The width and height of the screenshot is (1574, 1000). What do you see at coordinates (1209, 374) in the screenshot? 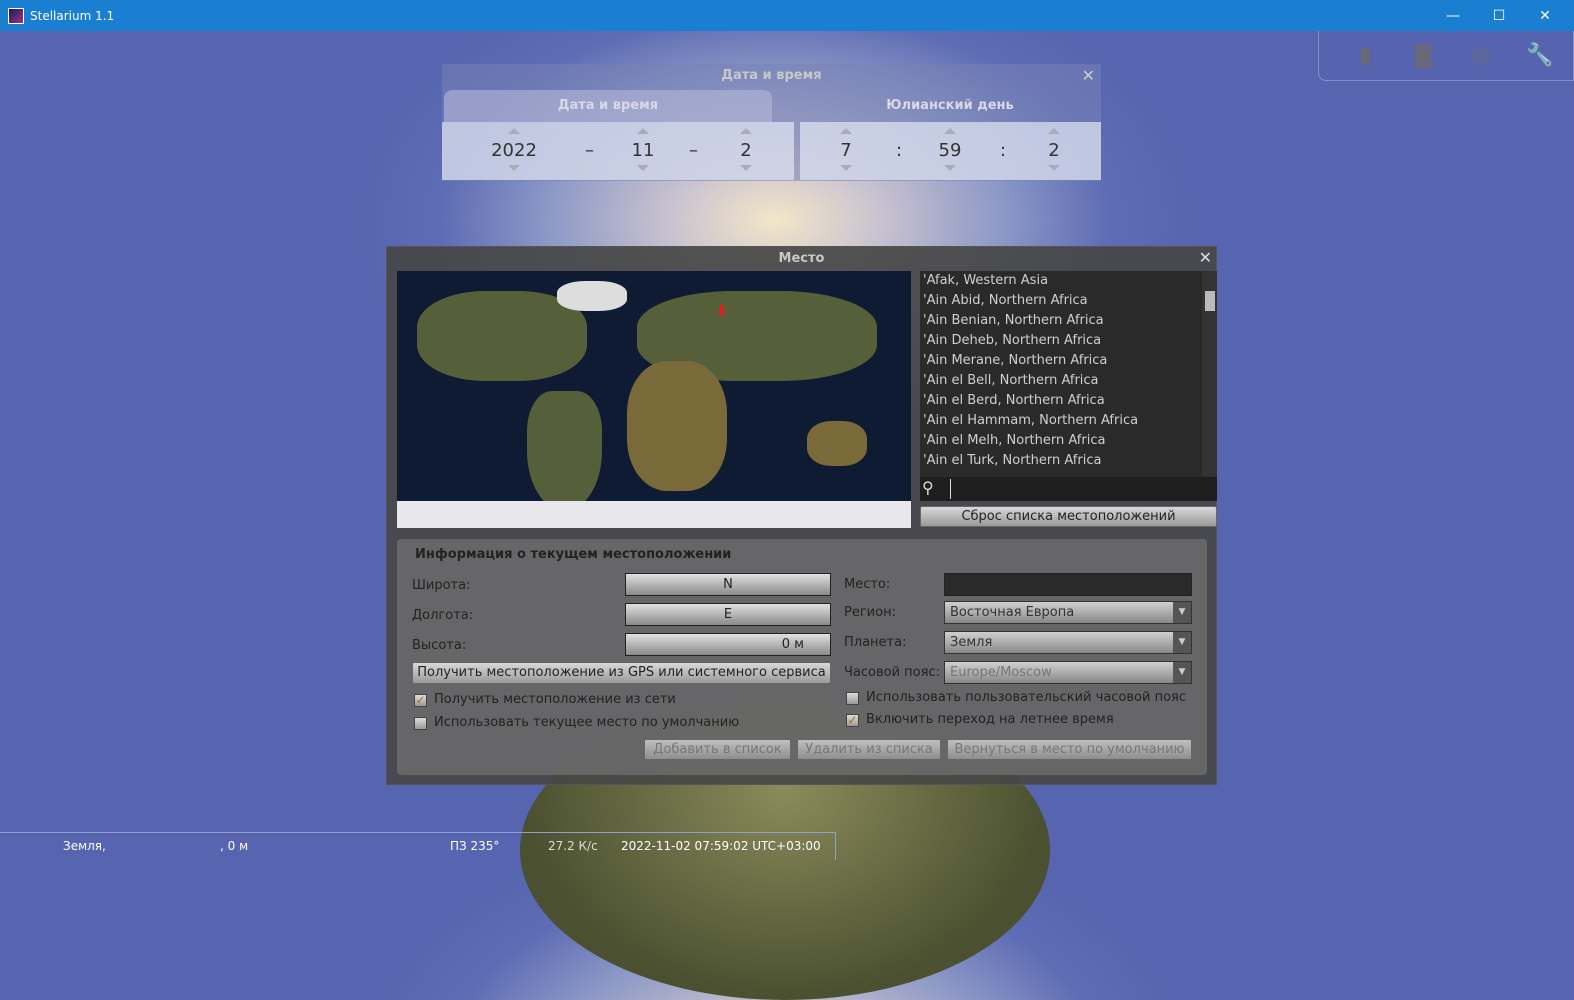
I see `location-list-scrollbar` at bounding box center [1209, 374].